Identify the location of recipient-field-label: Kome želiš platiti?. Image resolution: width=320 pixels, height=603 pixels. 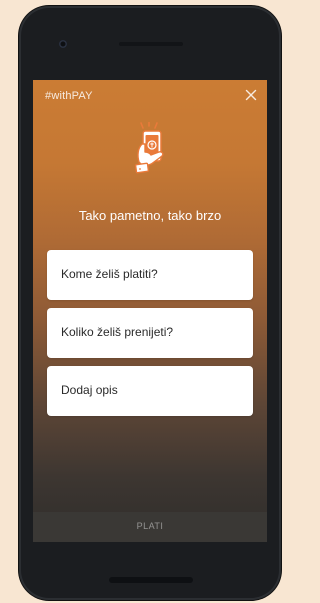
(109, 274).